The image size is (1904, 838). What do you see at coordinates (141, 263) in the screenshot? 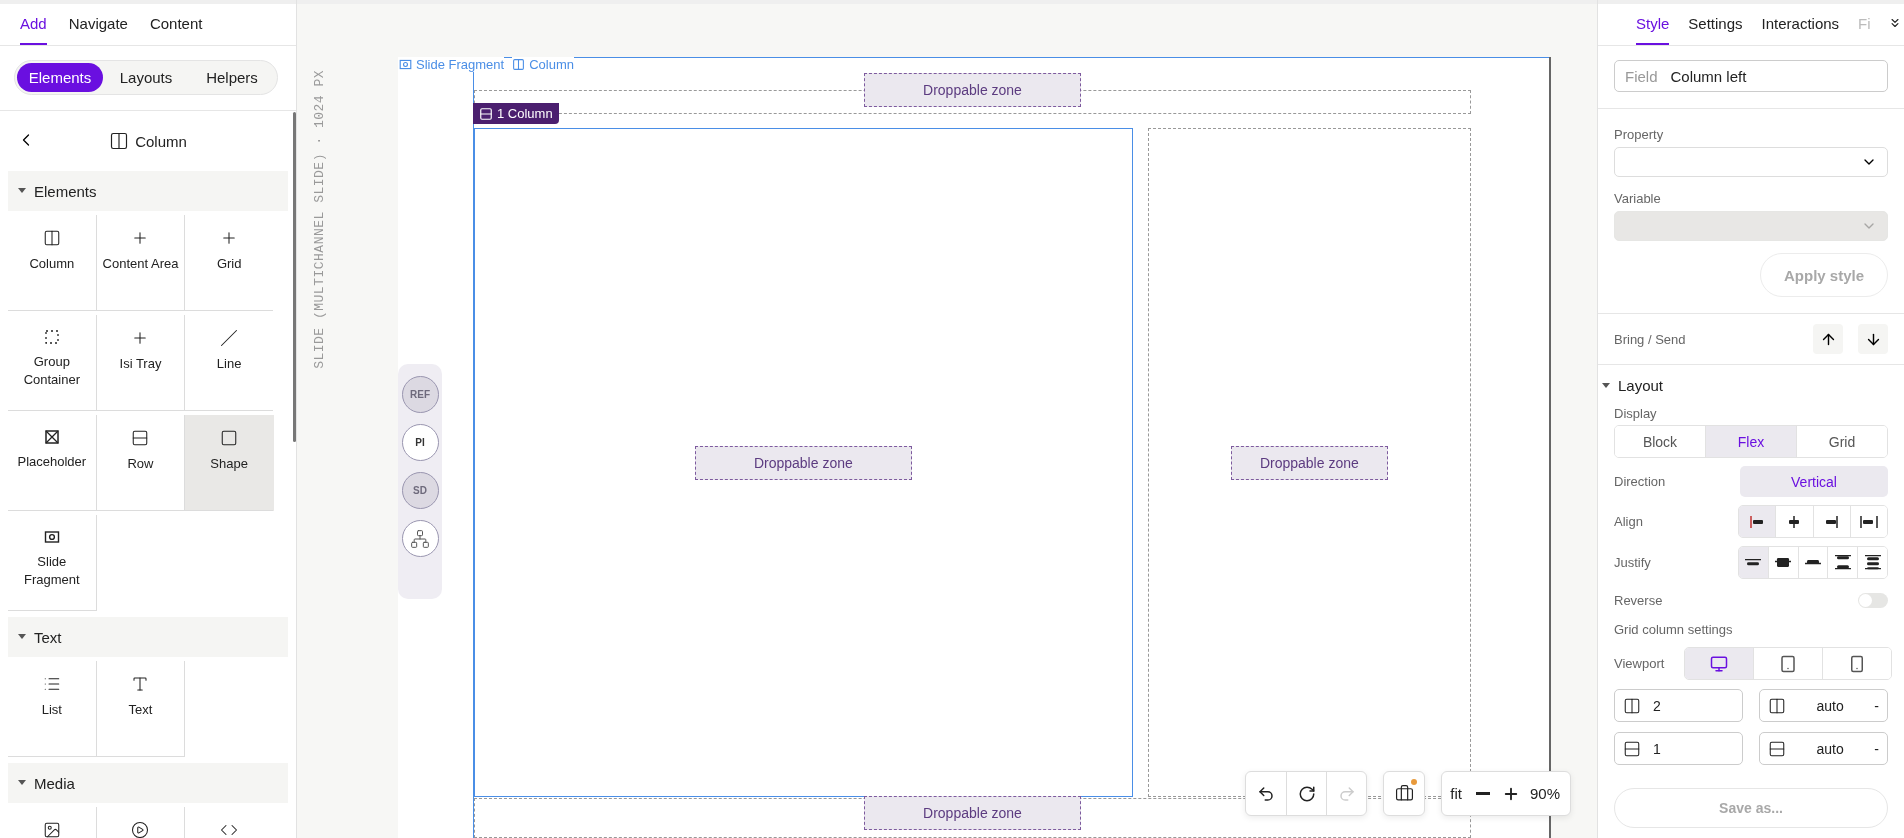
I see `element-tile: Content Area` at bounding box center [141, 263].